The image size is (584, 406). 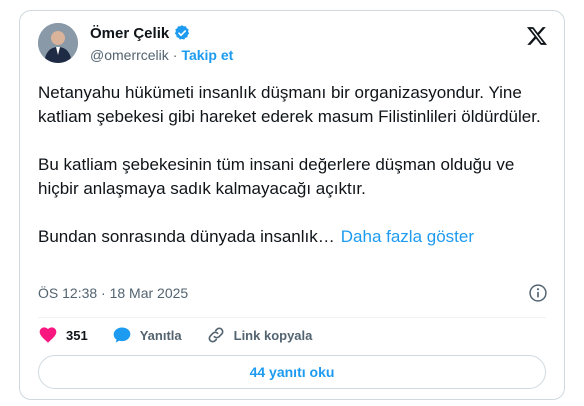 What do you see at coordinates (273, 335) in the screenshot?
I see `copy-link-label: Link kopyala` at bounding box center [273, 335].